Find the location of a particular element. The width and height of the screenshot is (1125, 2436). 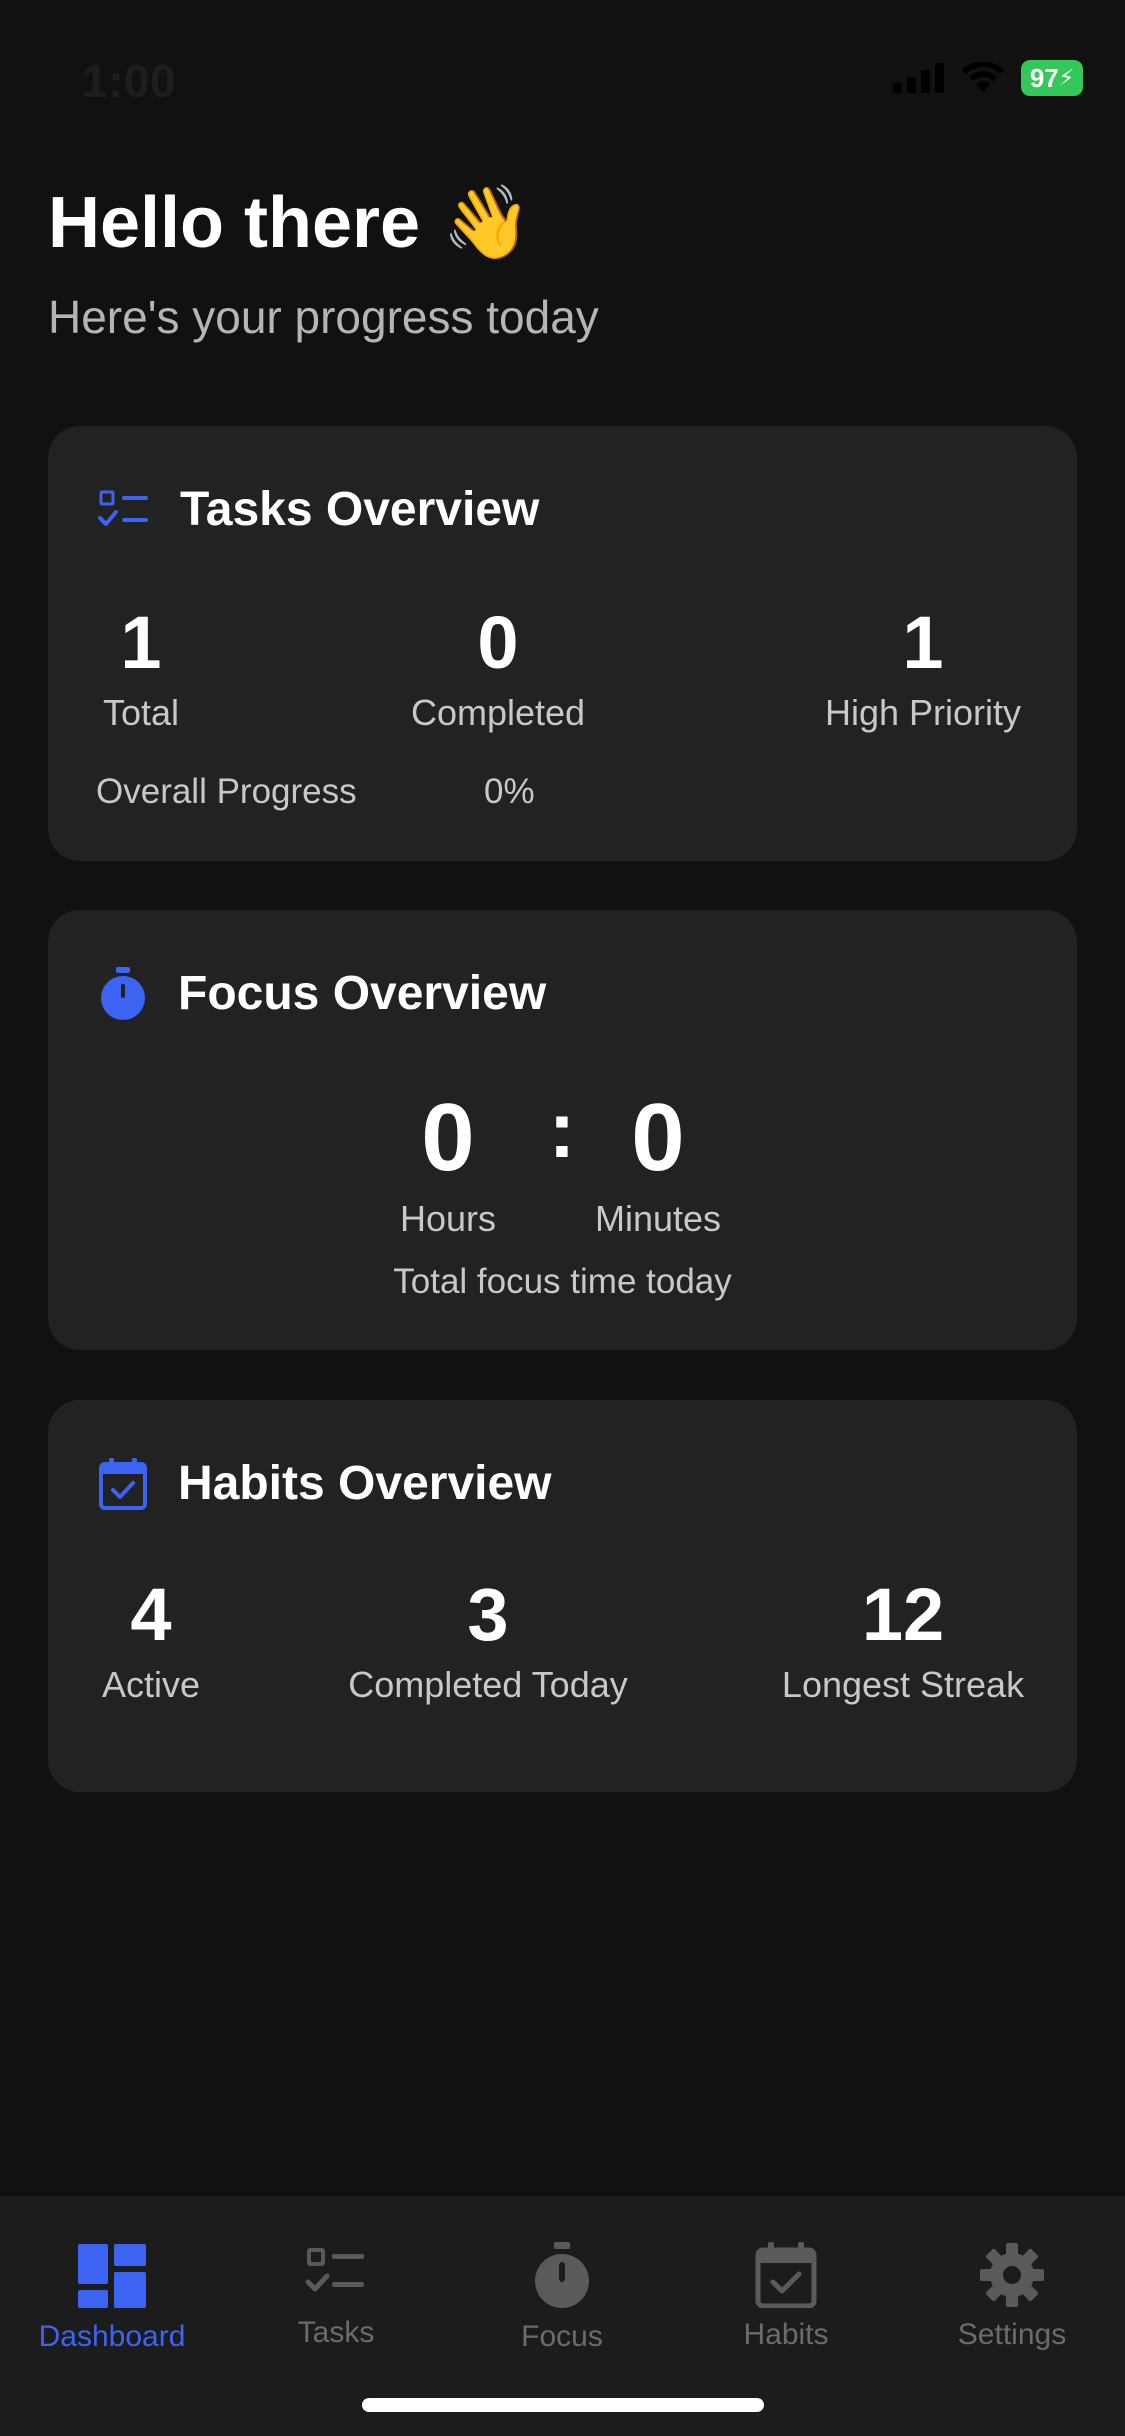

focus-card-header: Focus Overview is located at coordinates (322, 993).